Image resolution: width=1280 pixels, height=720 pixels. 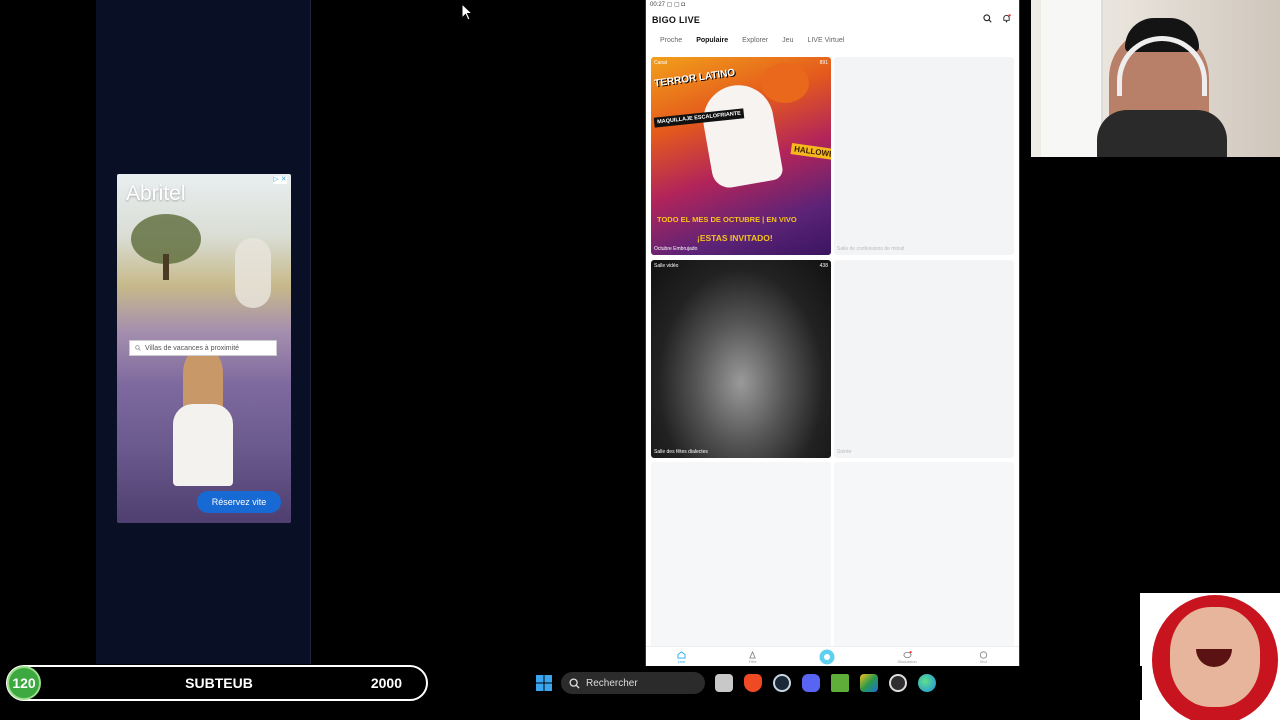 I want to click on reserve-button: Réservez vite, so click(x=239, y=502).